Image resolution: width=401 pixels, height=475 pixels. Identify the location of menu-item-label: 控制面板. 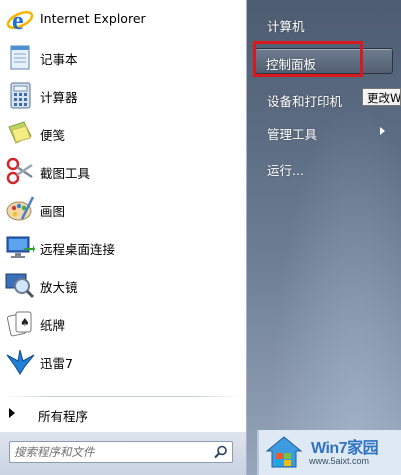
(291, 64).